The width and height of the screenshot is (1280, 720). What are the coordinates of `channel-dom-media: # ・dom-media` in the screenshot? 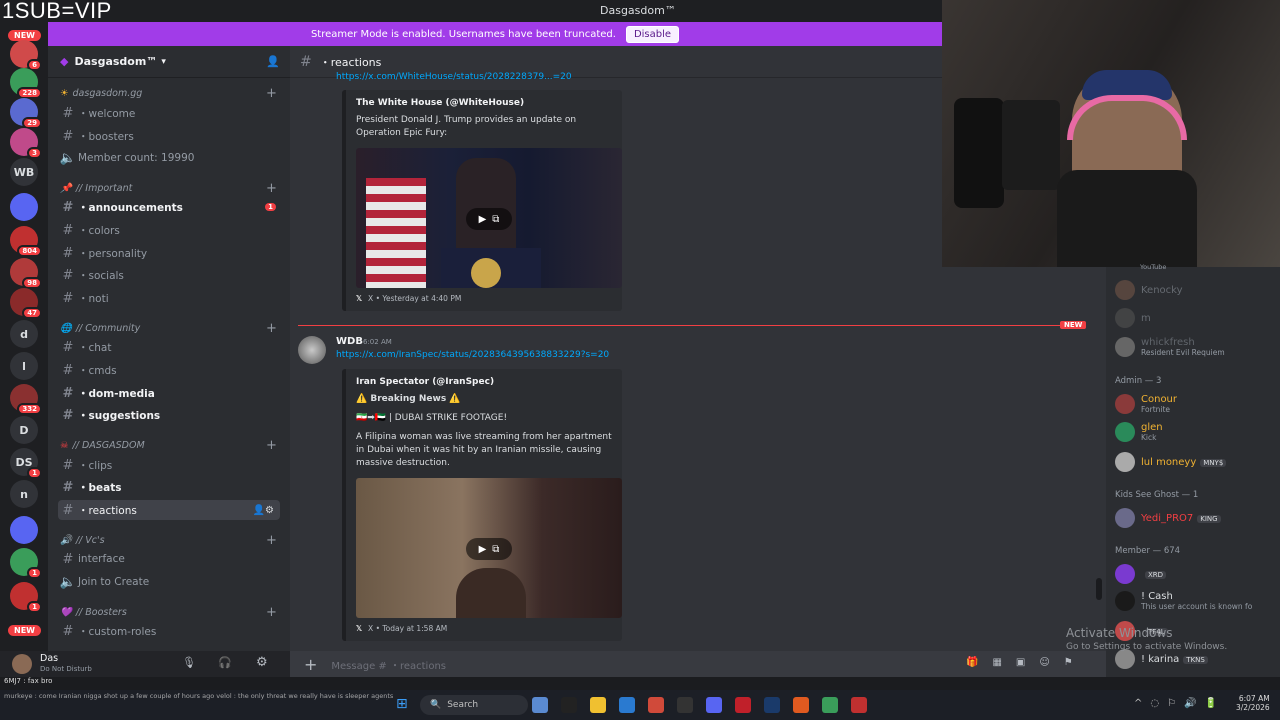 It's located at (169, 393).